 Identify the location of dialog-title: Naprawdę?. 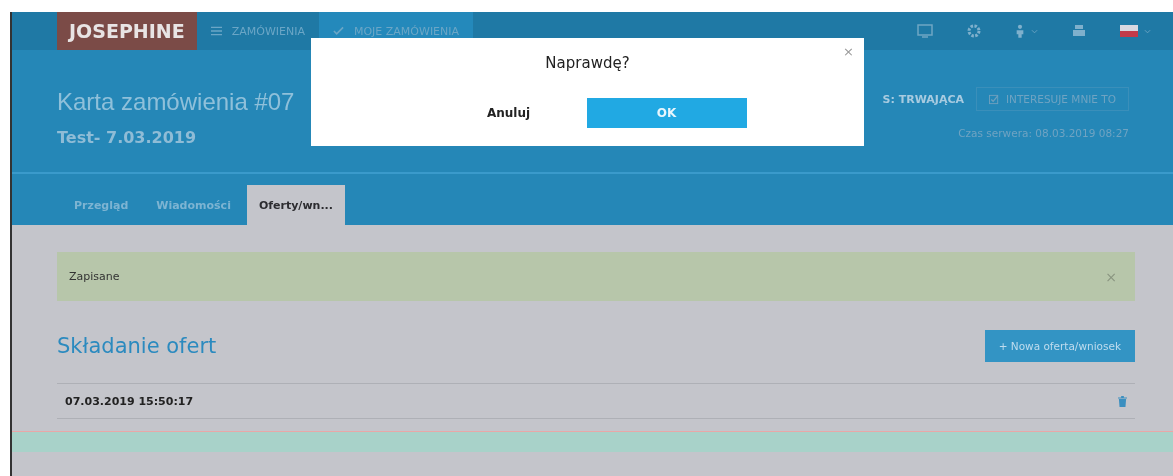
(587, 63).